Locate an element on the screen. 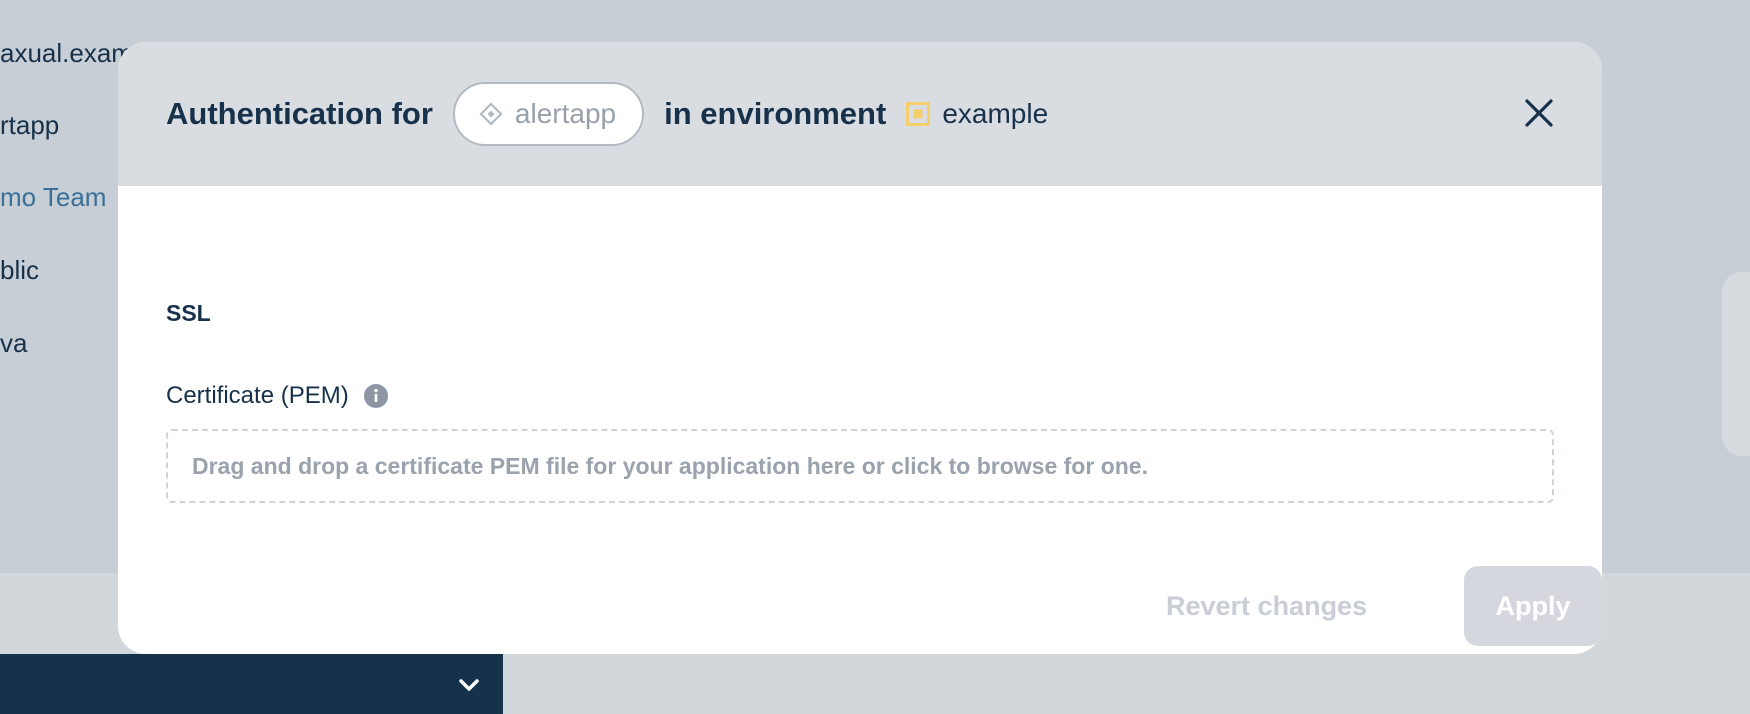 The image size is (1750, 714). certificate-label-row: Certificate (PEM) is located at coordinates (277, 396).